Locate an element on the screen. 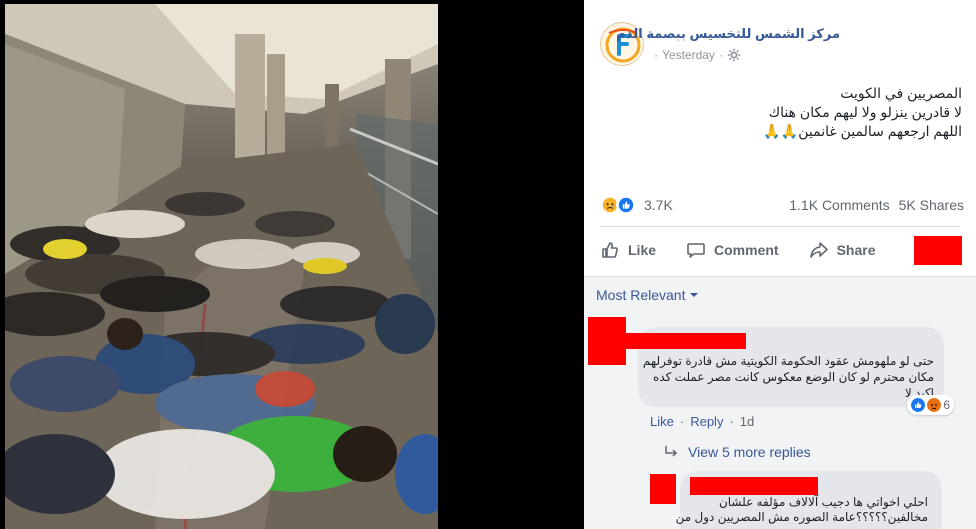  comment-label: Comment is located at coordinates (746, 250).